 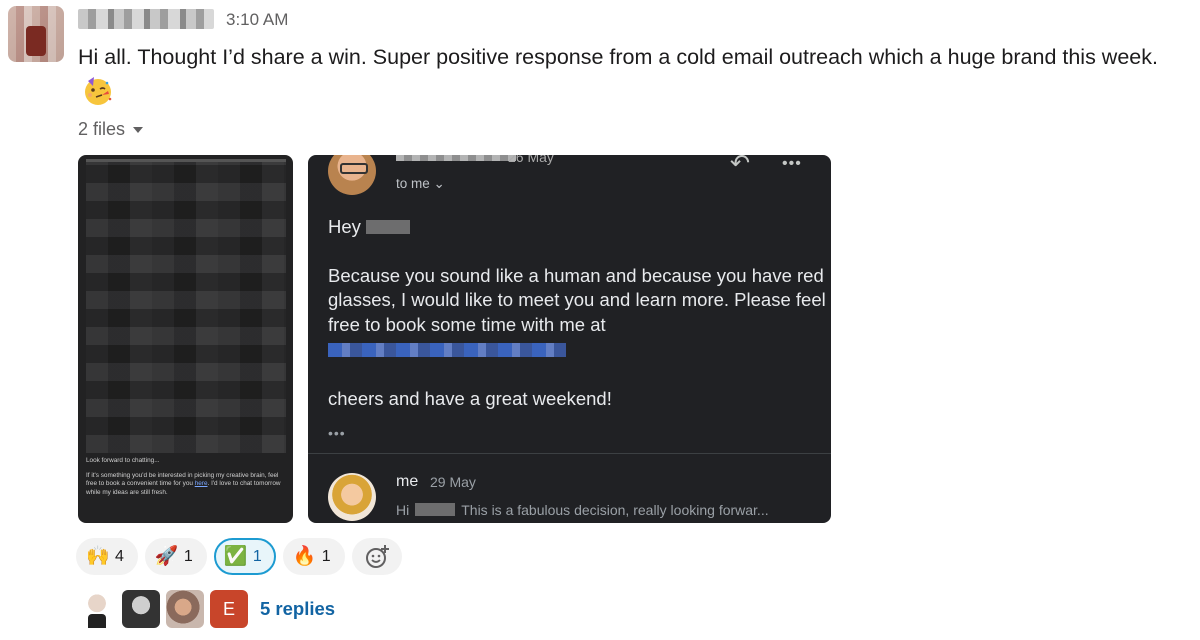 I want to click on reply-sender: me, so click(x=407, y=481).